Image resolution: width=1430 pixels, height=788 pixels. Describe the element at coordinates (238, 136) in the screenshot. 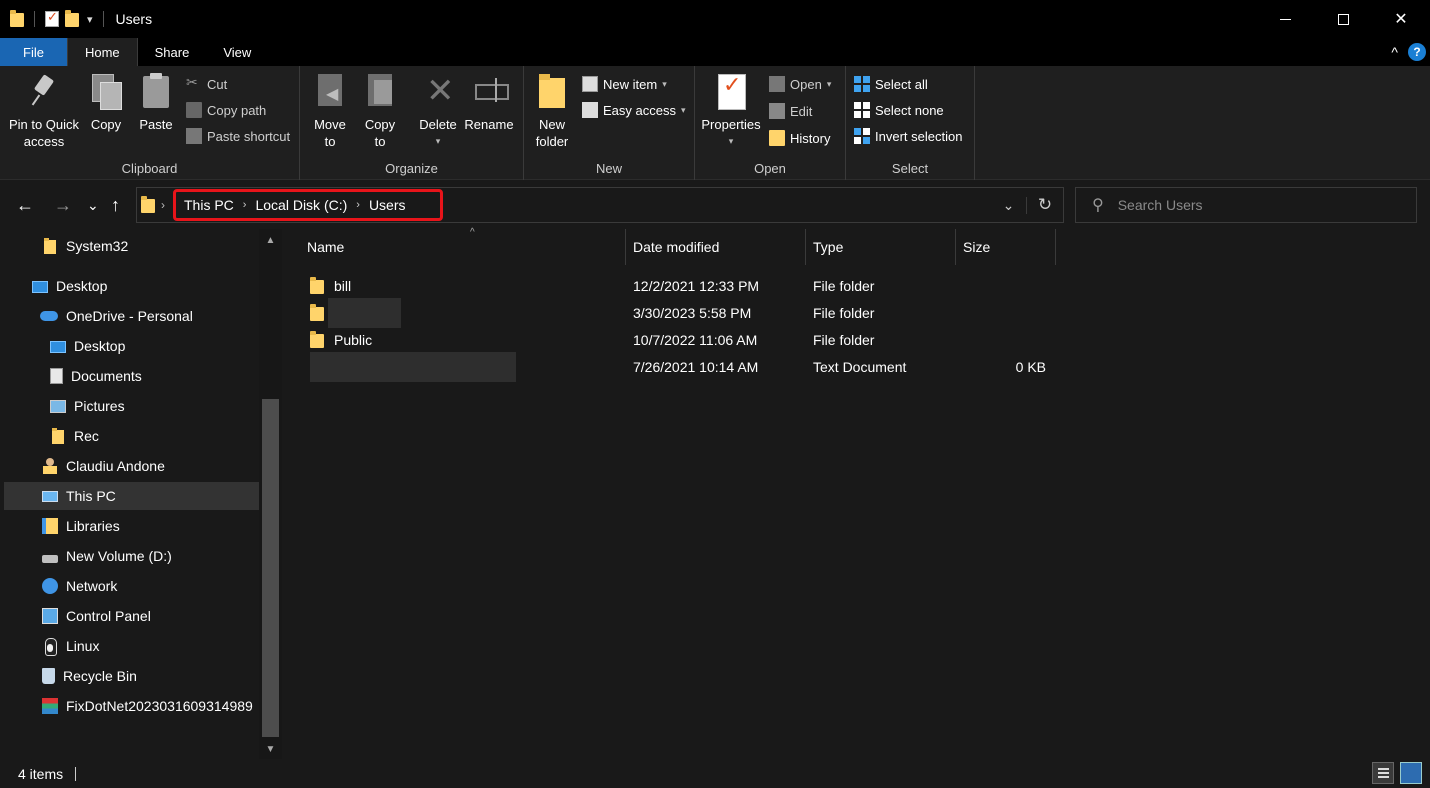

I see `paste-shortcut-button: Paste shortcut` at that location.